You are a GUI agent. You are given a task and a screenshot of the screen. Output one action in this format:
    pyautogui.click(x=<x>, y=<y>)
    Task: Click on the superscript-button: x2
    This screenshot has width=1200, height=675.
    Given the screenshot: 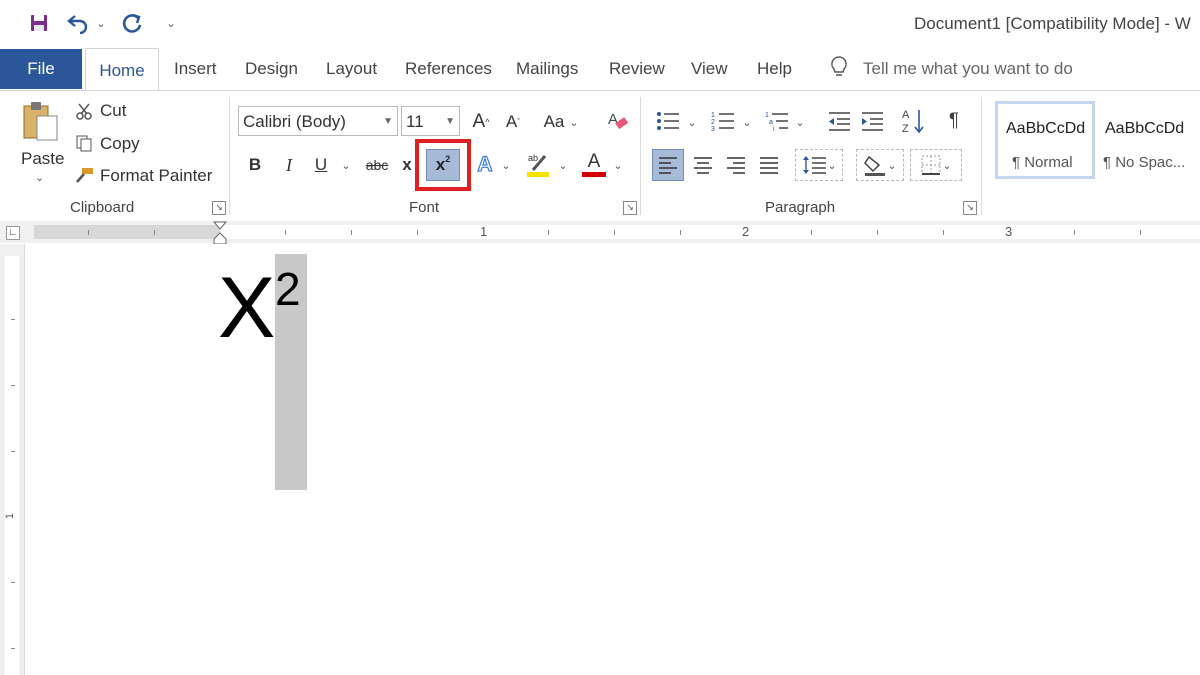 What is the action you would take?
    pyautogui.click(x=443, y=165)
    